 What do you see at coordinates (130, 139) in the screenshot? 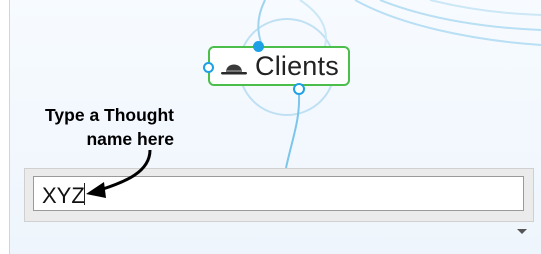
I see `callout-line-2: name here` at bounding box center [130, 139].